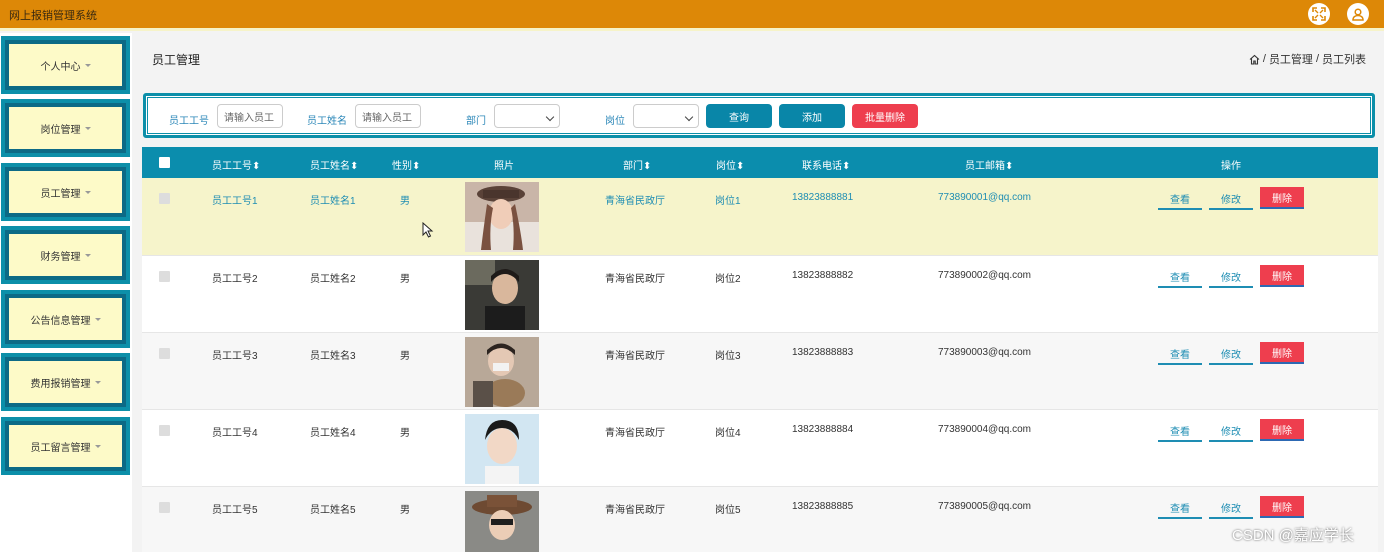  I want to click on header-email: 员工邮箱⬍, so click(989, 164).